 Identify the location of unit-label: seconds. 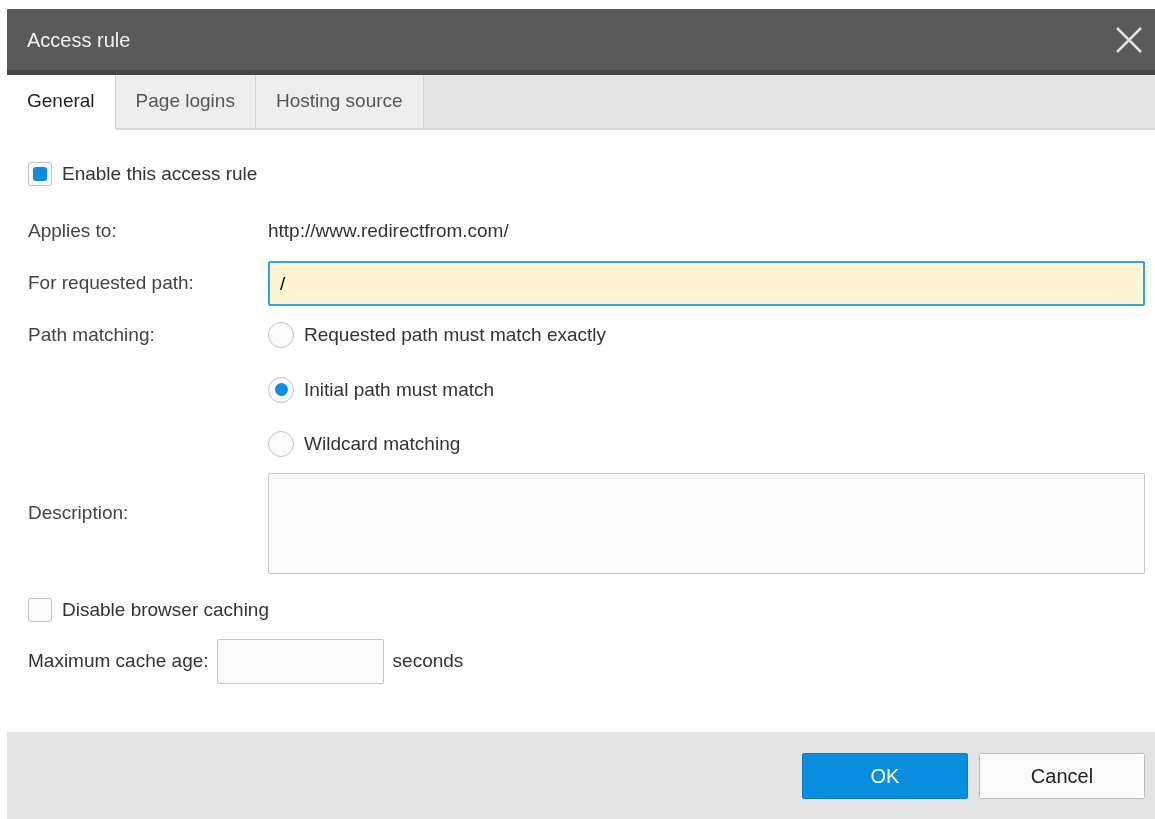
(428, 661).